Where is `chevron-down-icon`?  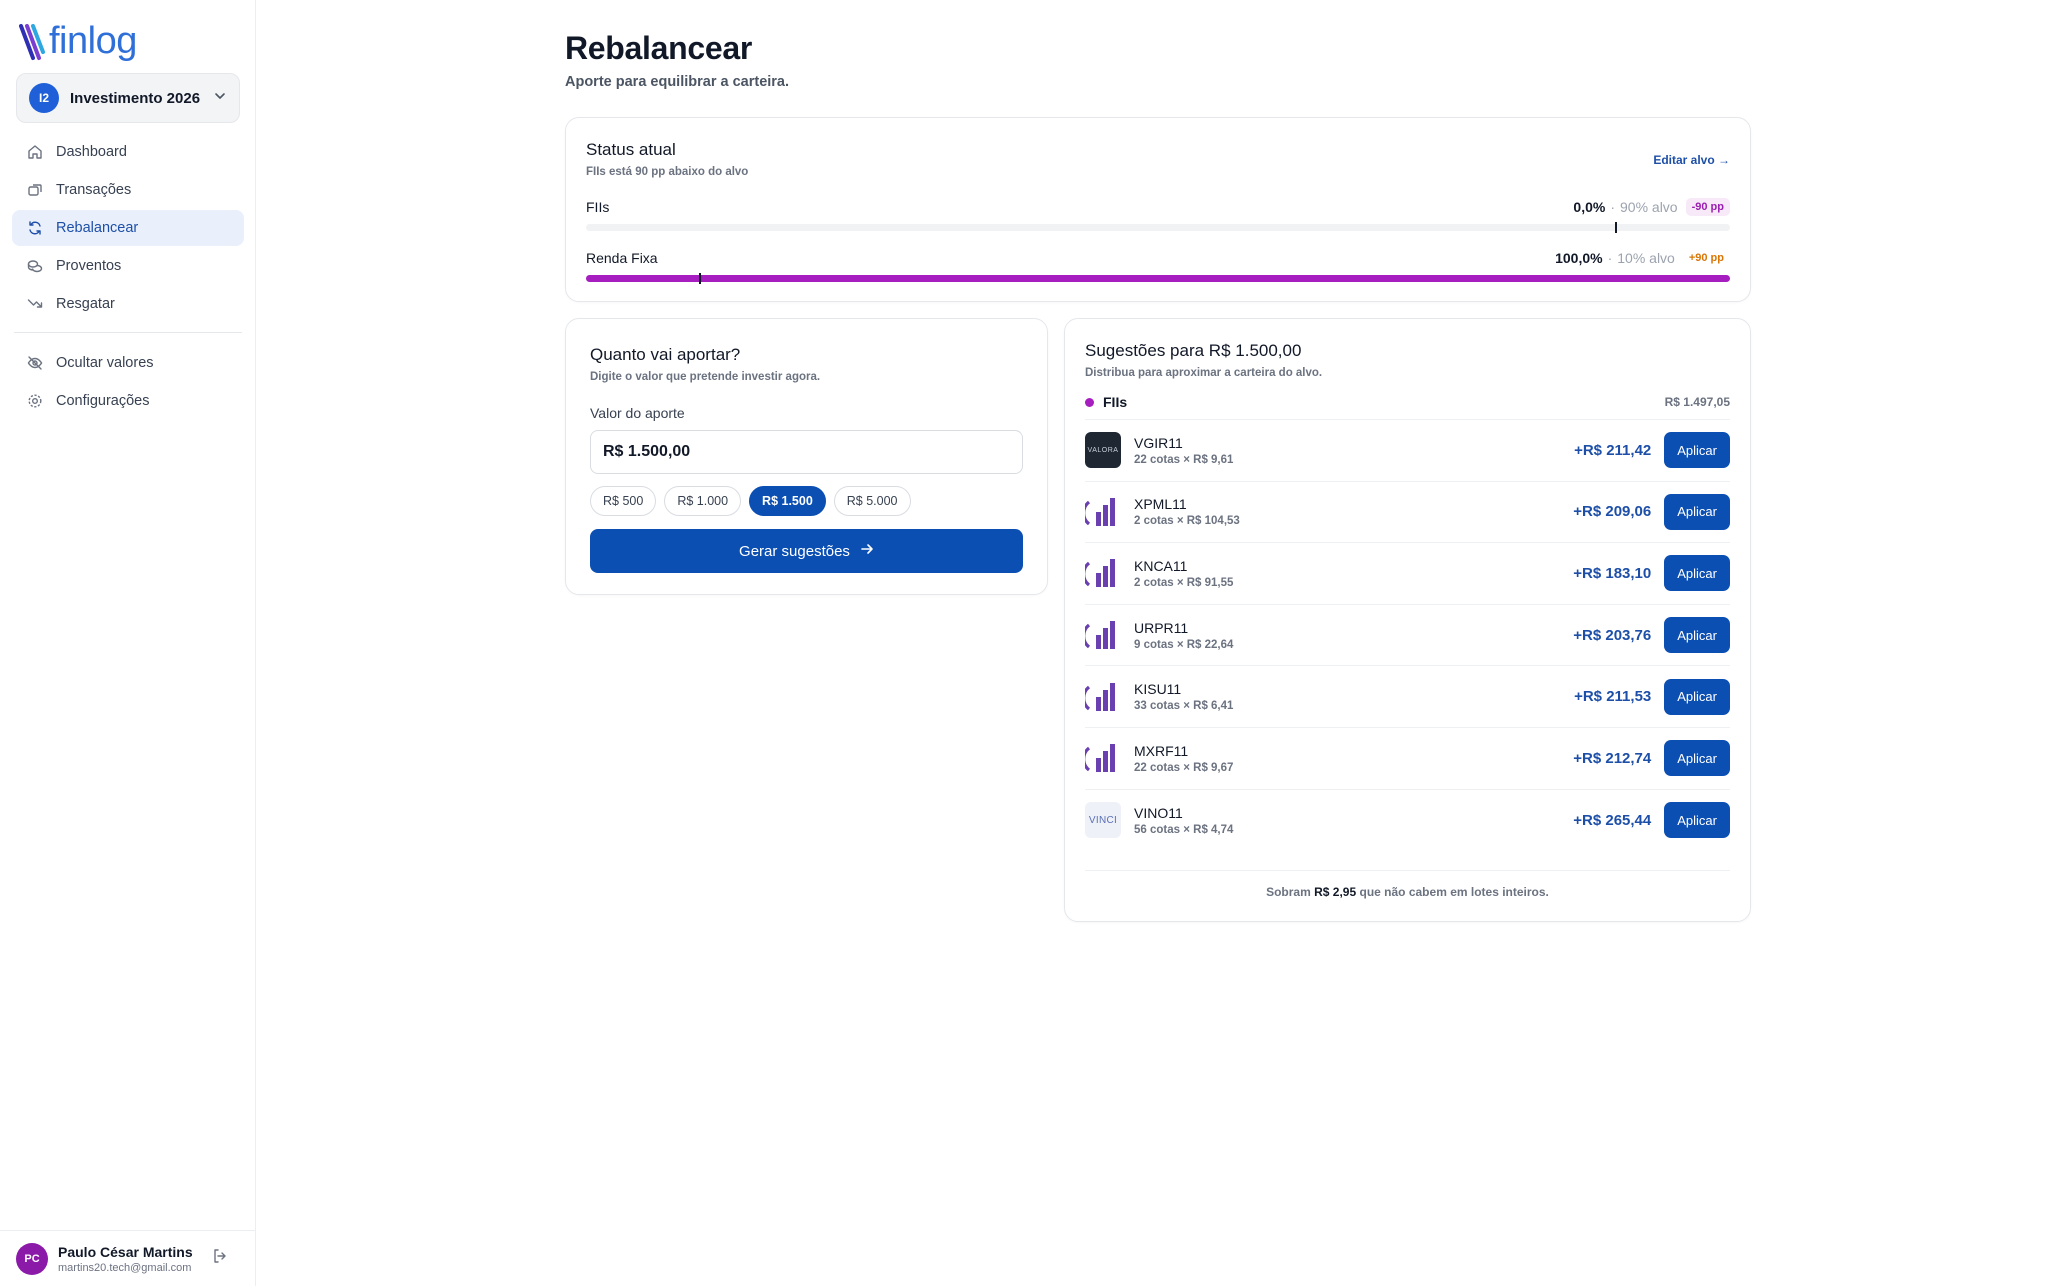 chevron-down-icon is located at coordinates (220, 98).